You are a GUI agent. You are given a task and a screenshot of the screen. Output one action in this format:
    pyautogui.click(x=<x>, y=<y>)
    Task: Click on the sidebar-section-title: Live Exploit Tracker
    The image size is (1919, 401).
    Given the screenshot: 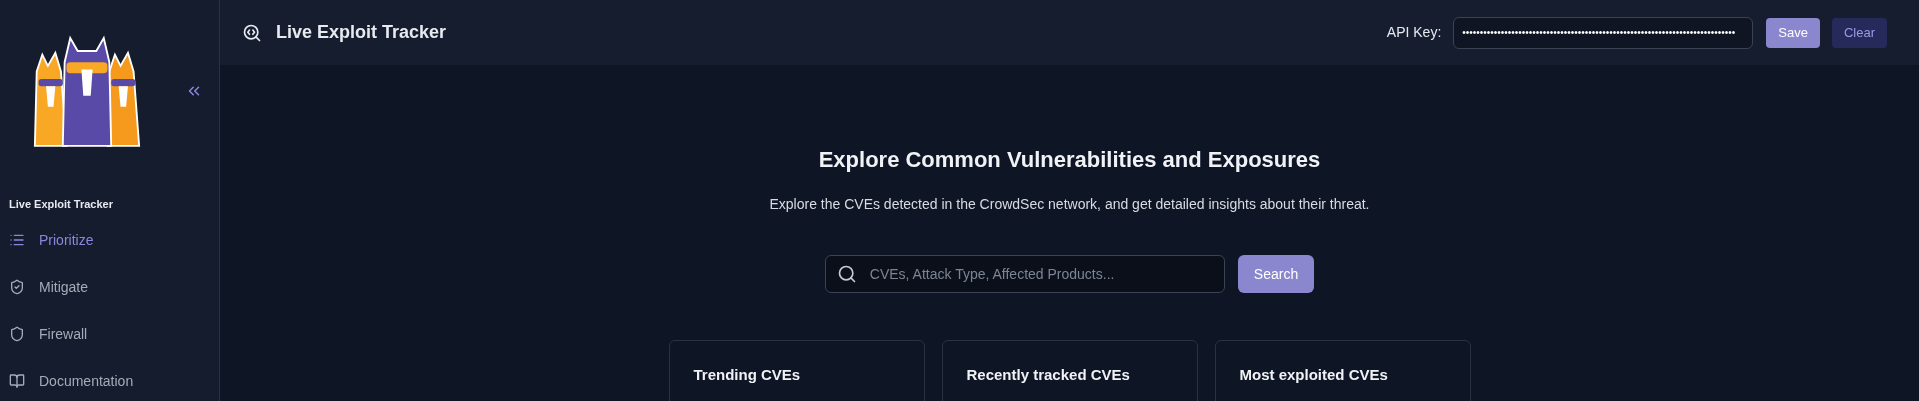 What is the action you would take?
    pyautogui.click(x=61, y=204)
    